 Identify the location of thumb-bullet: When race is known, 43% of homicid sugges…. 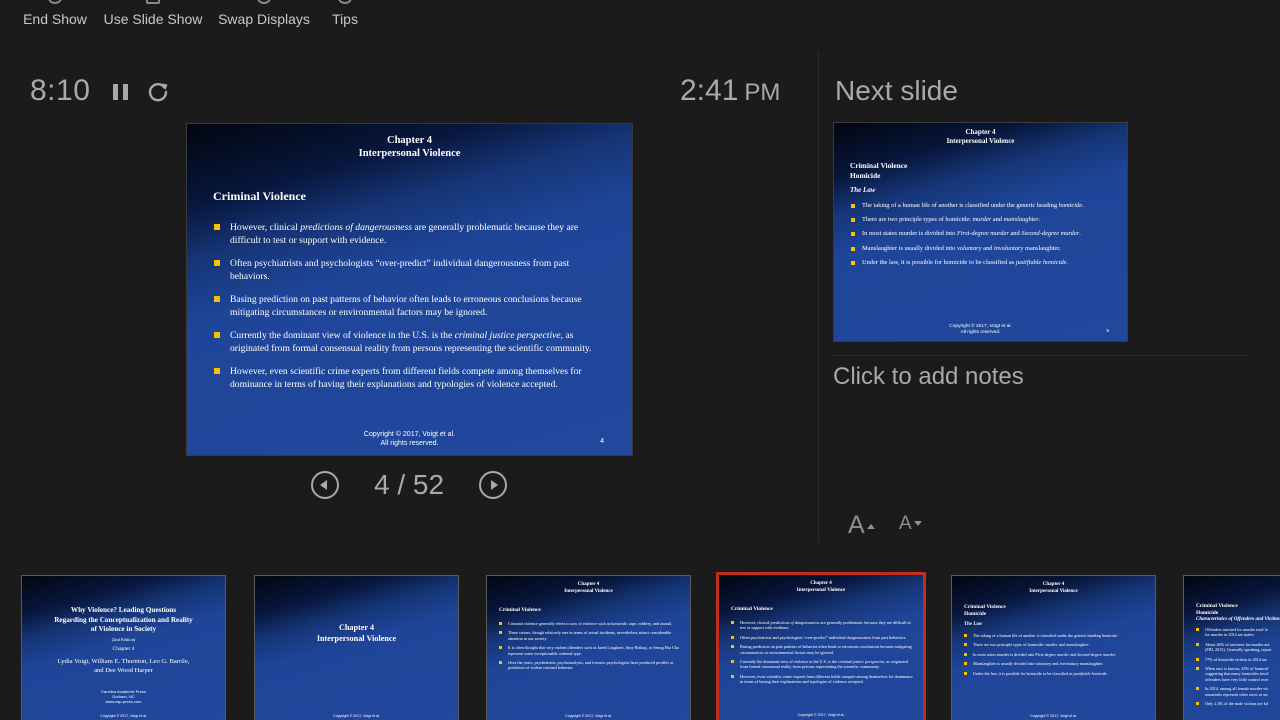
(1238, 674).